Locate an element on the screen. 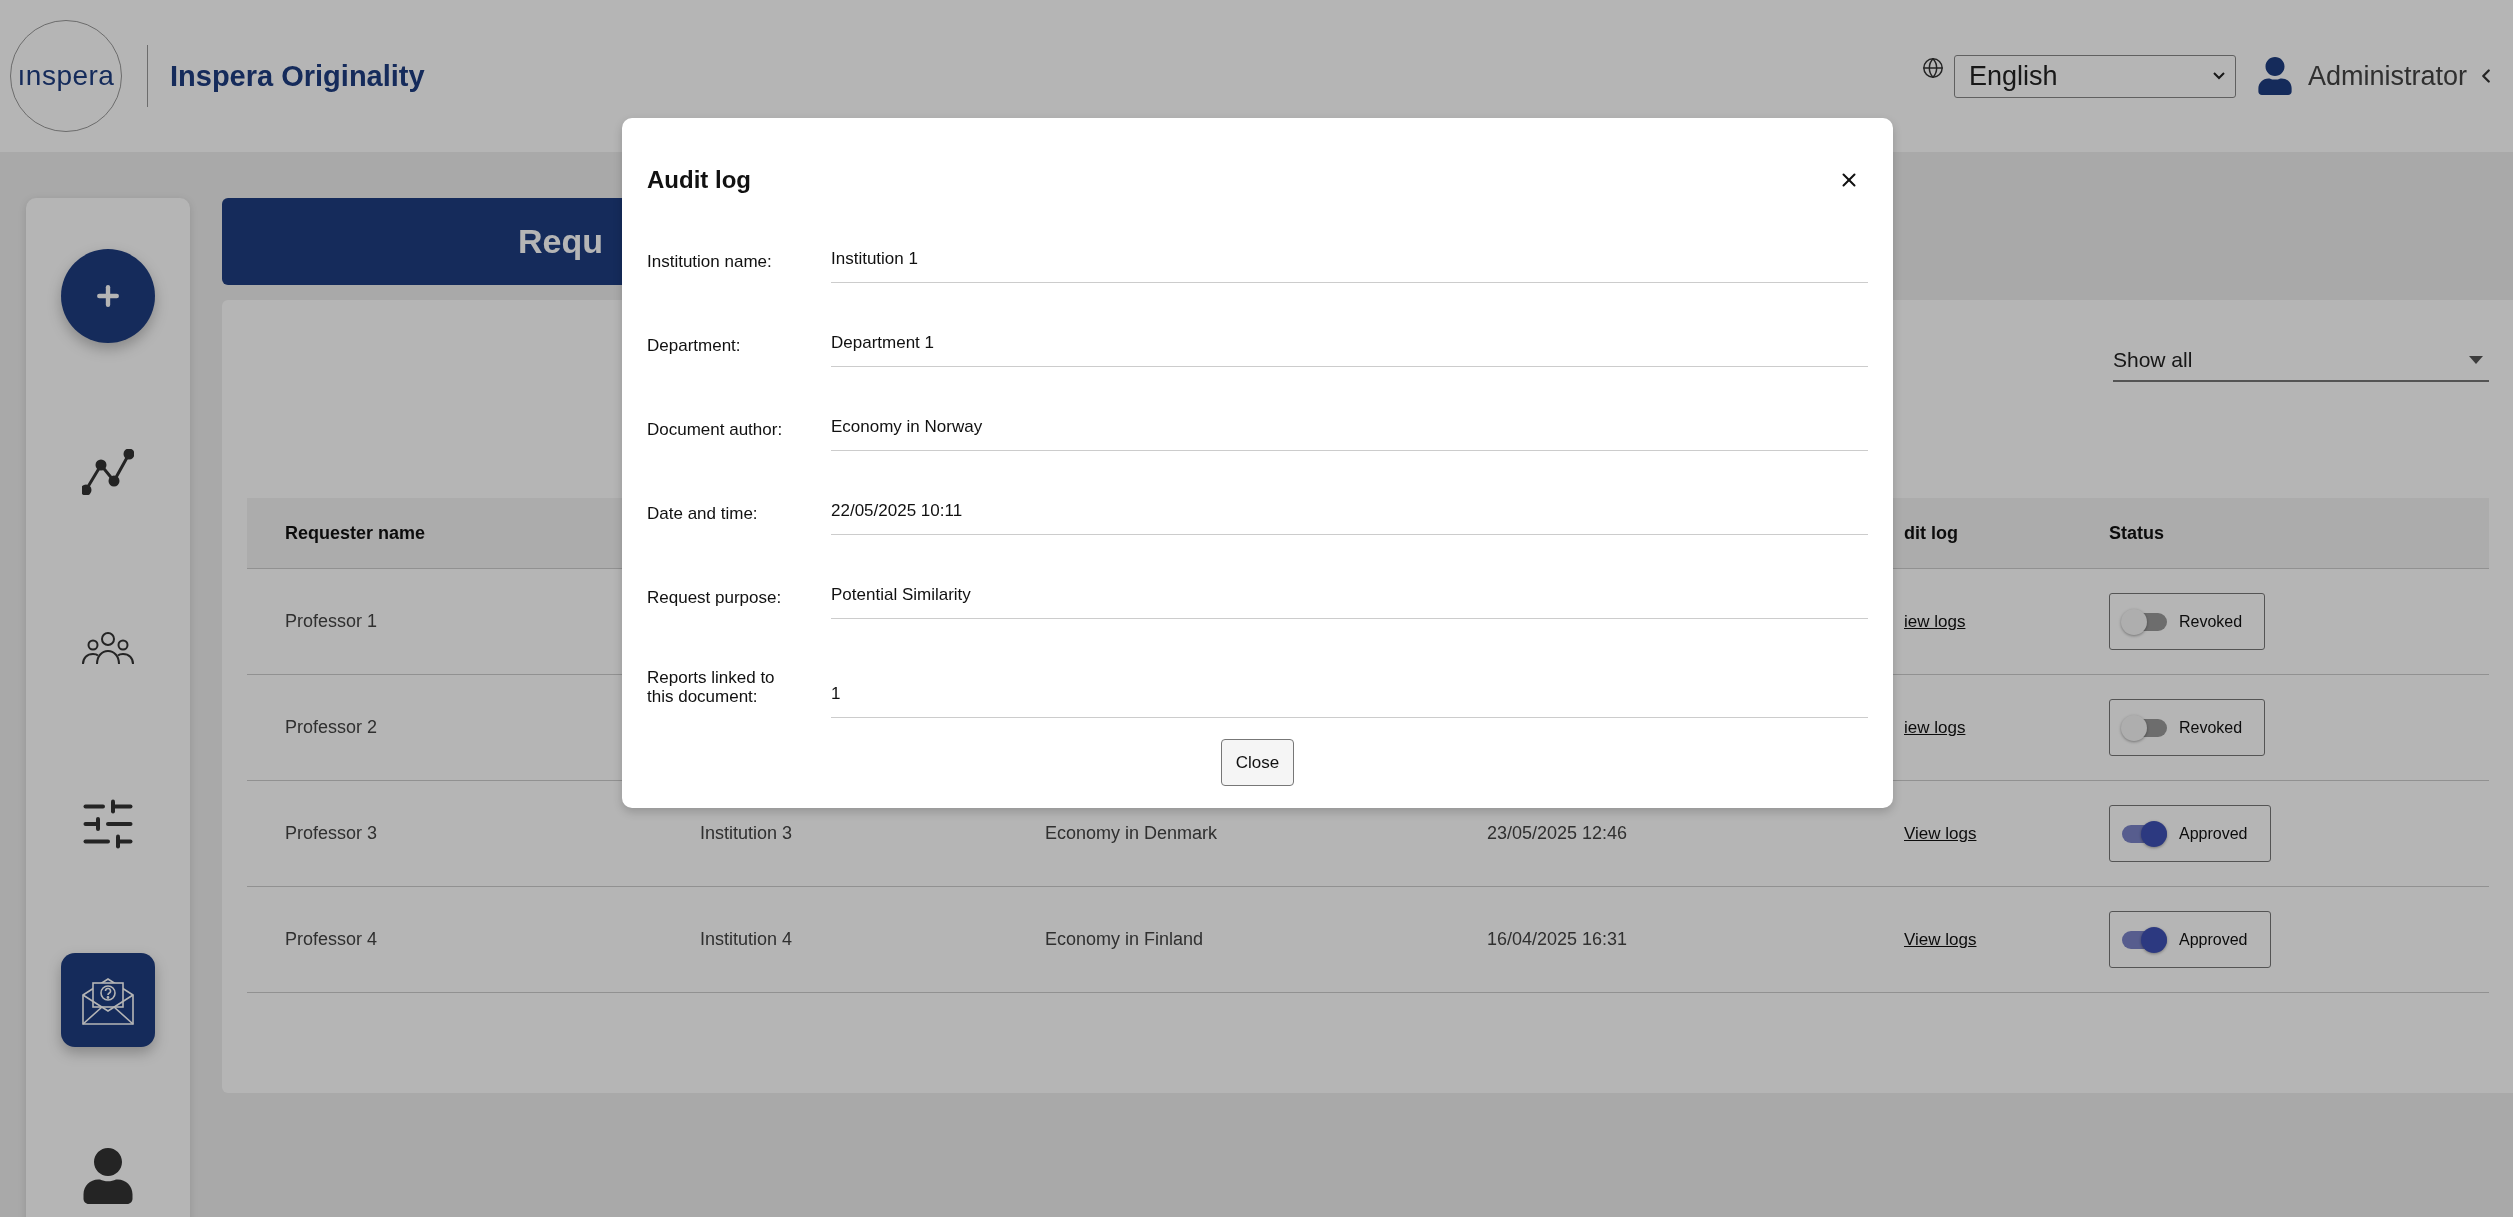  field-value: Economy in Norway is located at coordinates (1349, 433).